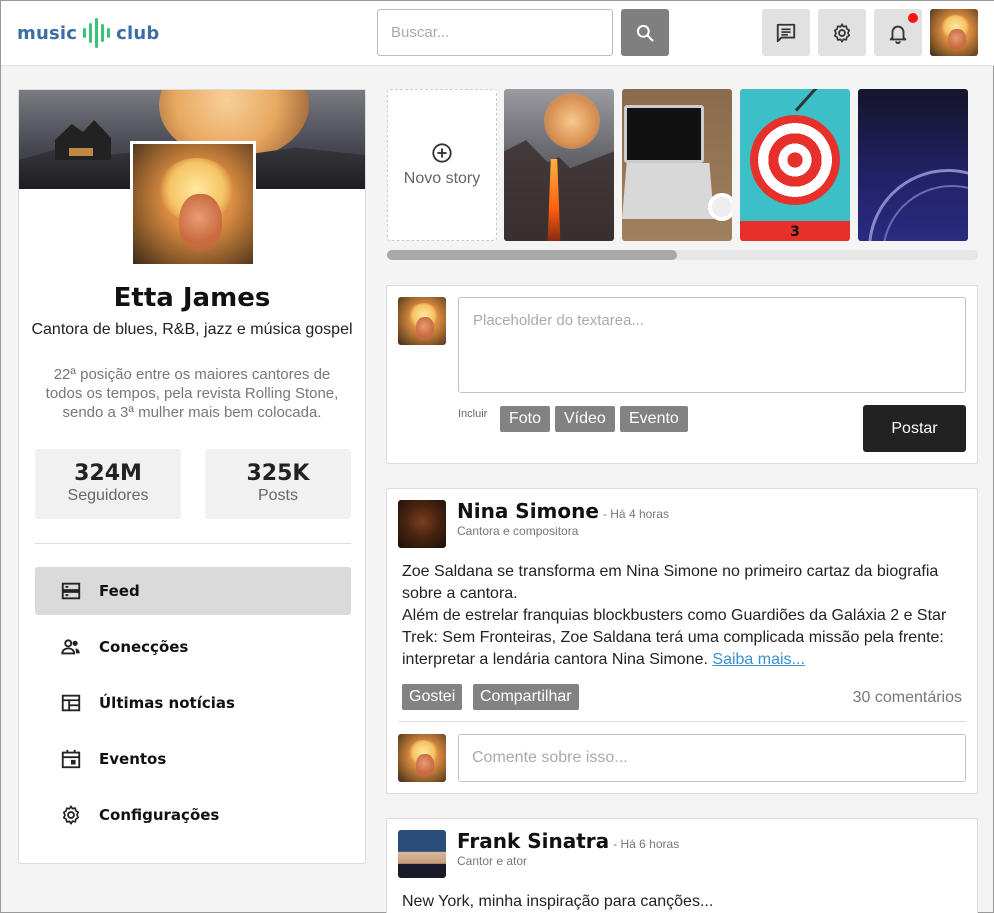 Image resolution: width=994 pixels, height=913 pixels. Describe the element at coordinates (71, 647) in the screenshot. I see `people-icon` at that location.